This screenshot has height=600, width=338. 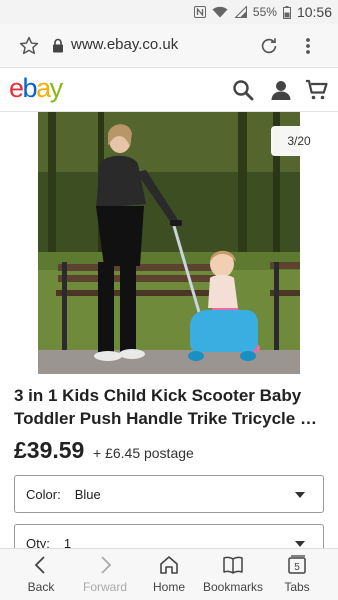 I want to click on forward-label: Forward, so click(x=104, y=587).